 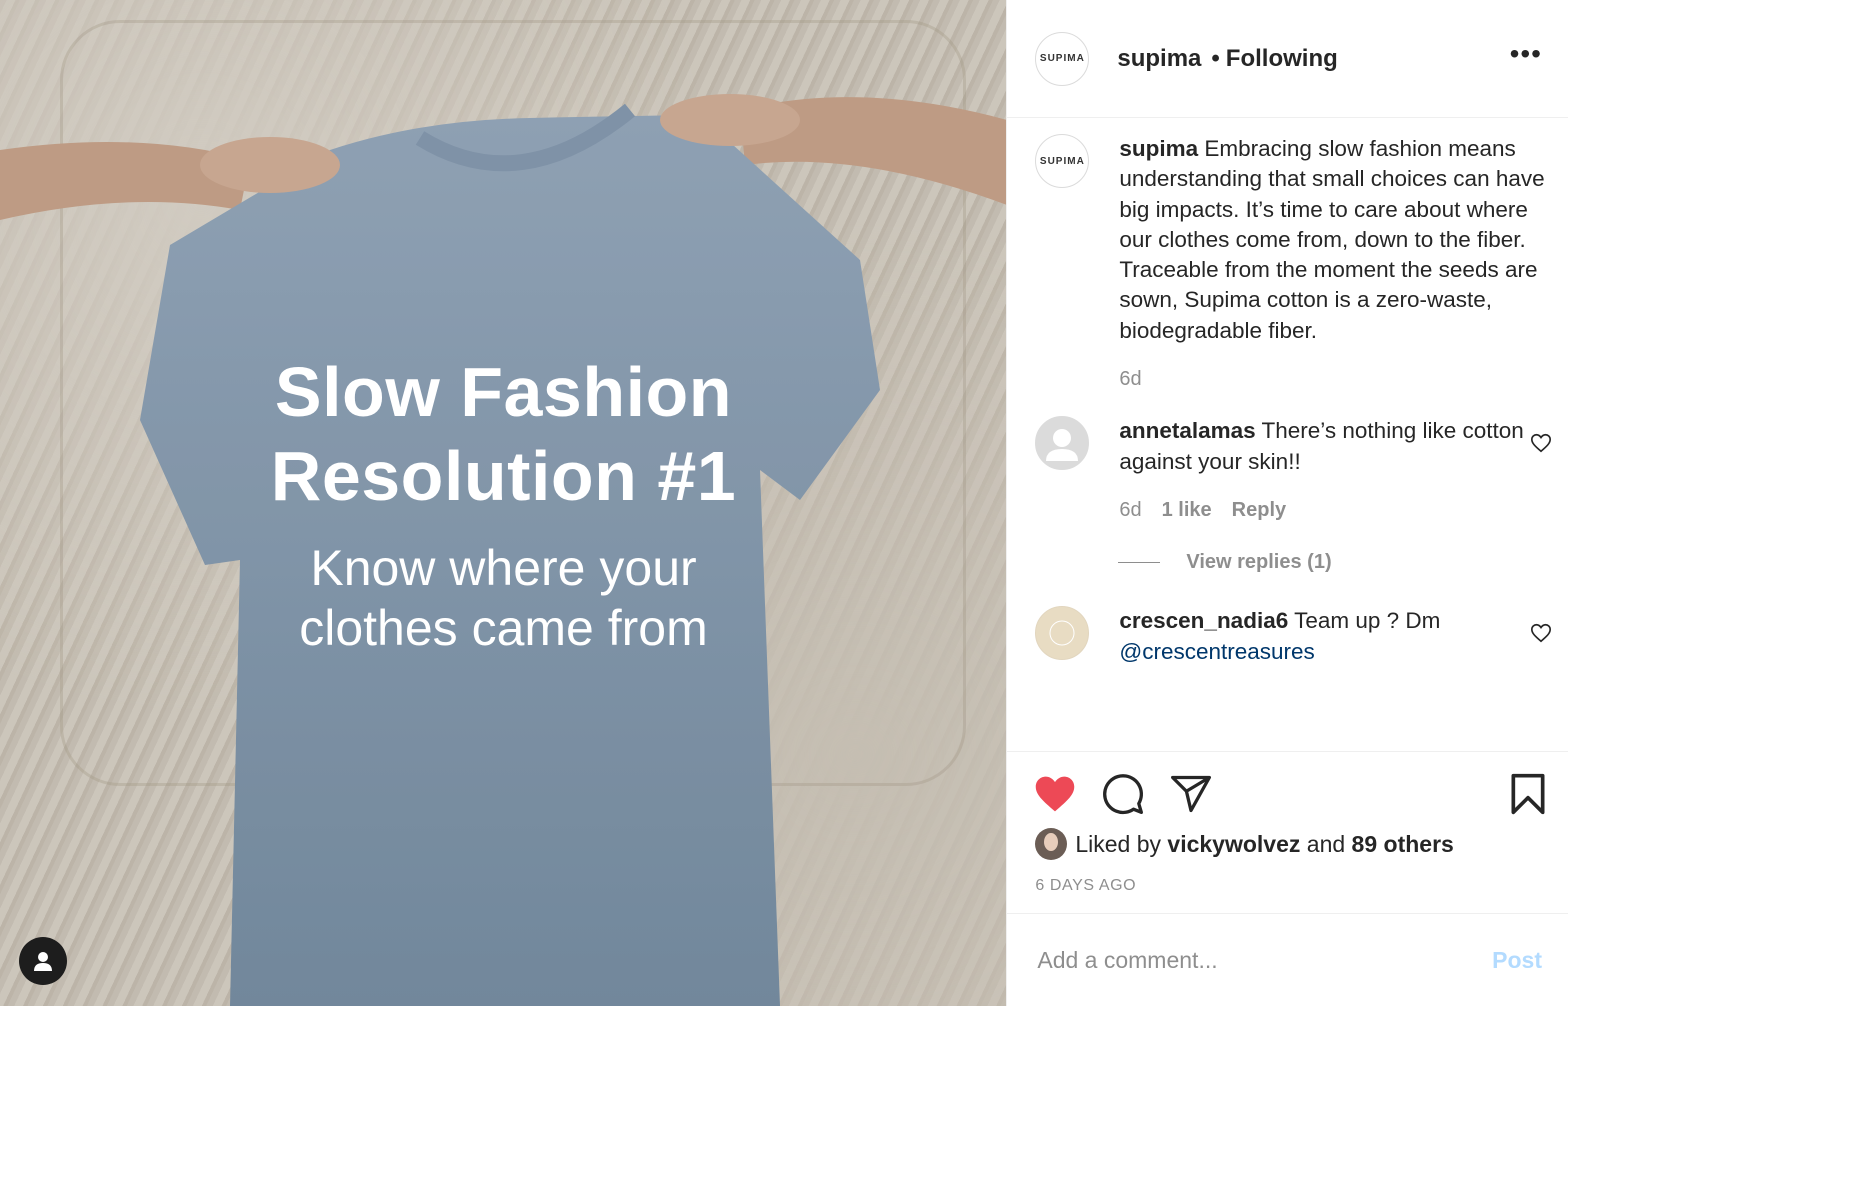 What do you see at coordinates (503, 476) in the screenshot?
I see `headline-line-2: Resolution #1` at bounding box center [503, 476].